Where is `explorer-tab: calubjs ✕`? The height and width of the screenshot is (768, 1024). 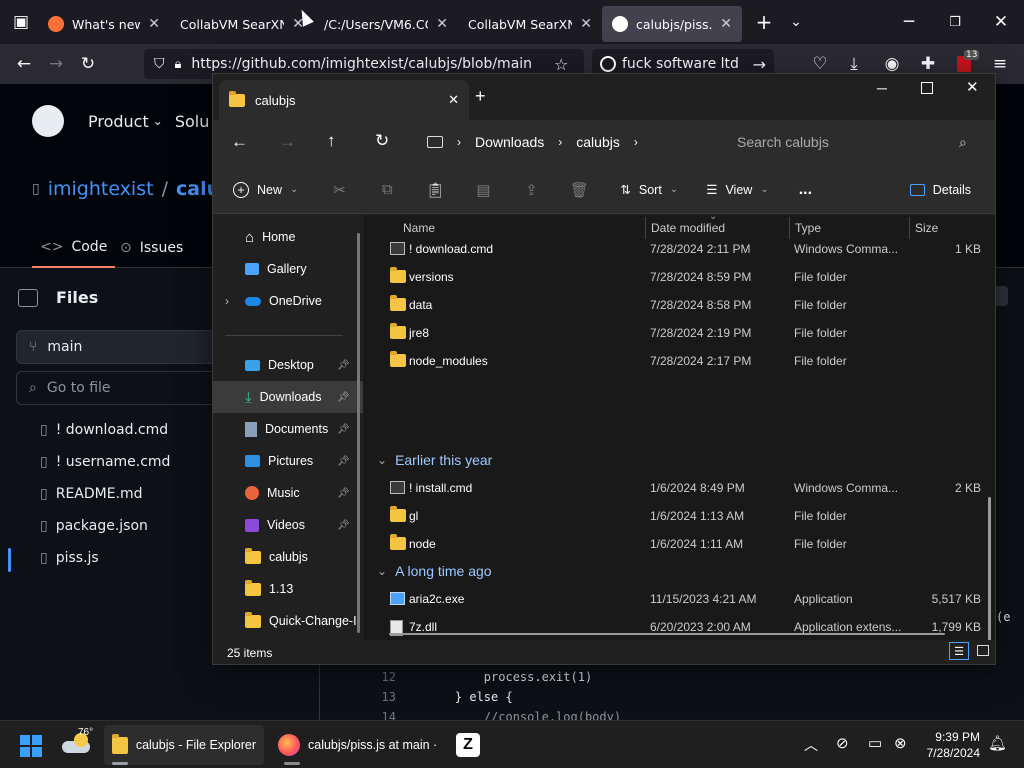
explorer-tab: calubjs ✕ is located at coordinates (344, 100).